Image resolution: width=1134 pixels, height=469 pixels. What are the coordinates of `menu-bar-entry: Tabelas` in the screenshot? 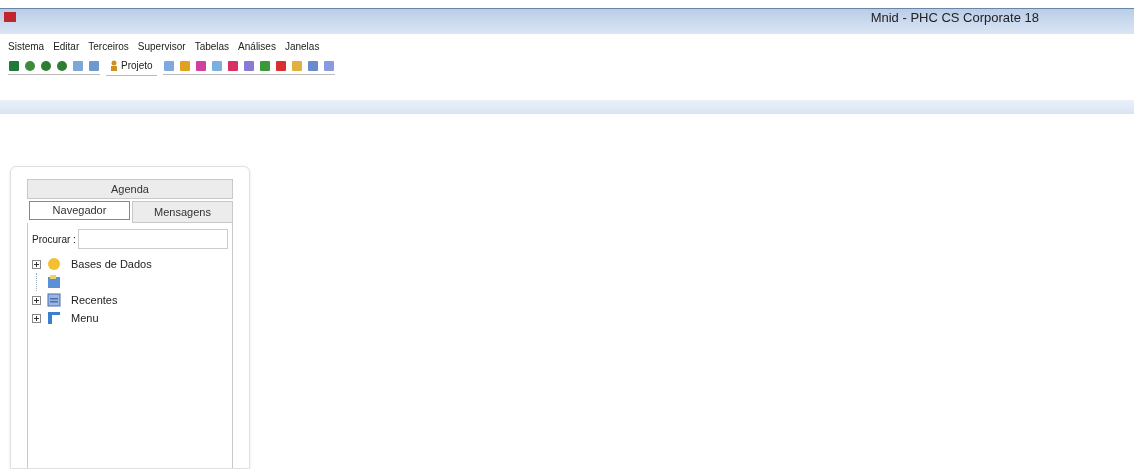 It's located at (212, 46).